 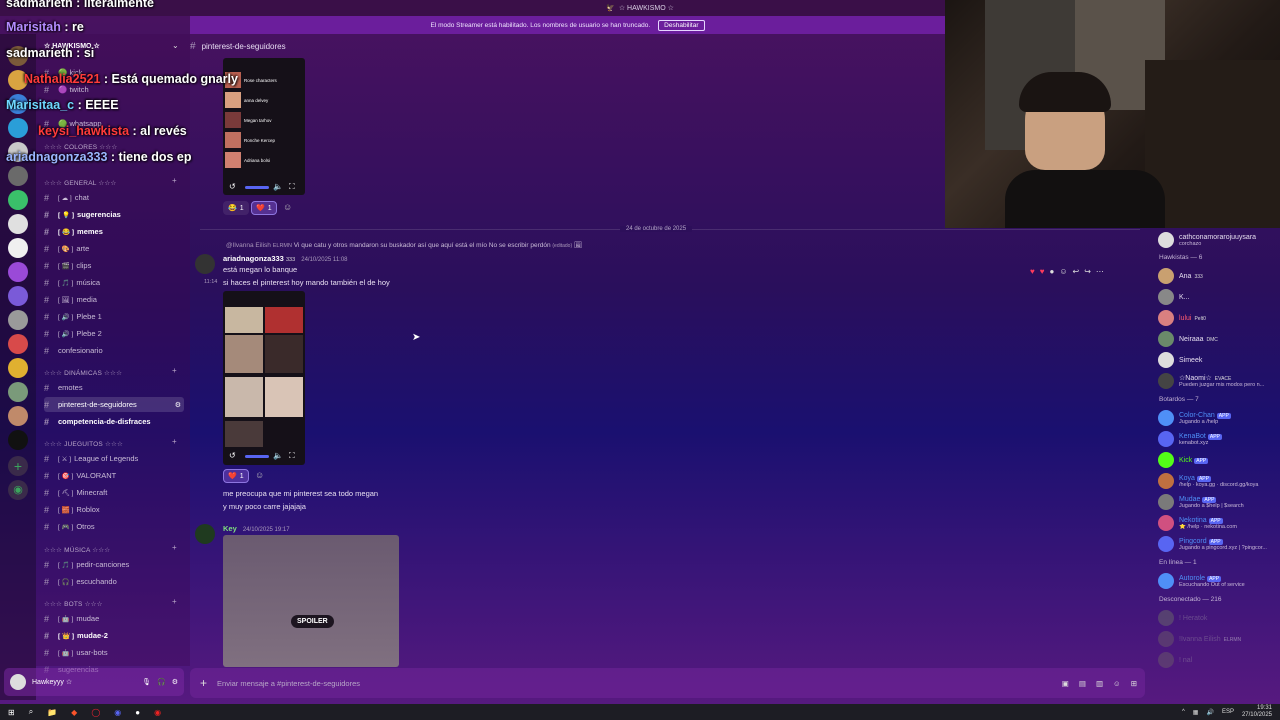 What do you see at coordinates (178, 405) in the screenshot?
I see `gear-icon: ⚙` at bounding box center [178, 405].